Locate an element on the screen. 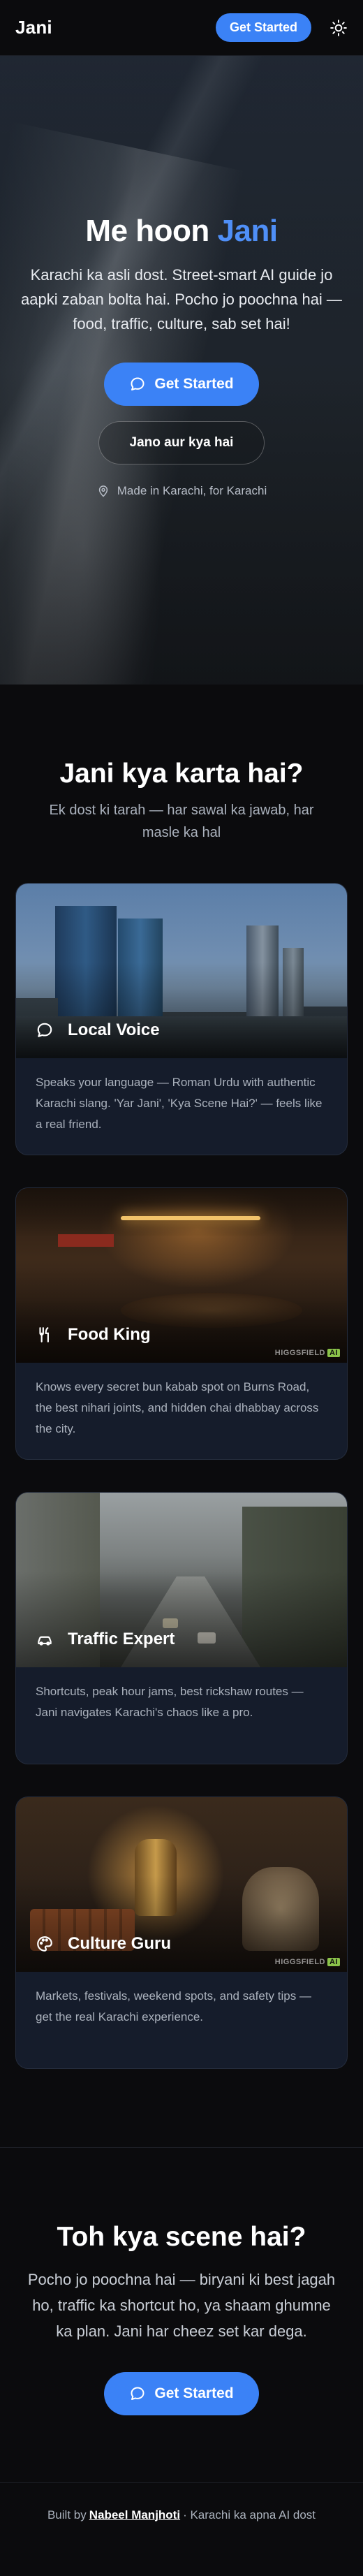  top-bar-actions: Get Started is located at coordinates (281, 27).